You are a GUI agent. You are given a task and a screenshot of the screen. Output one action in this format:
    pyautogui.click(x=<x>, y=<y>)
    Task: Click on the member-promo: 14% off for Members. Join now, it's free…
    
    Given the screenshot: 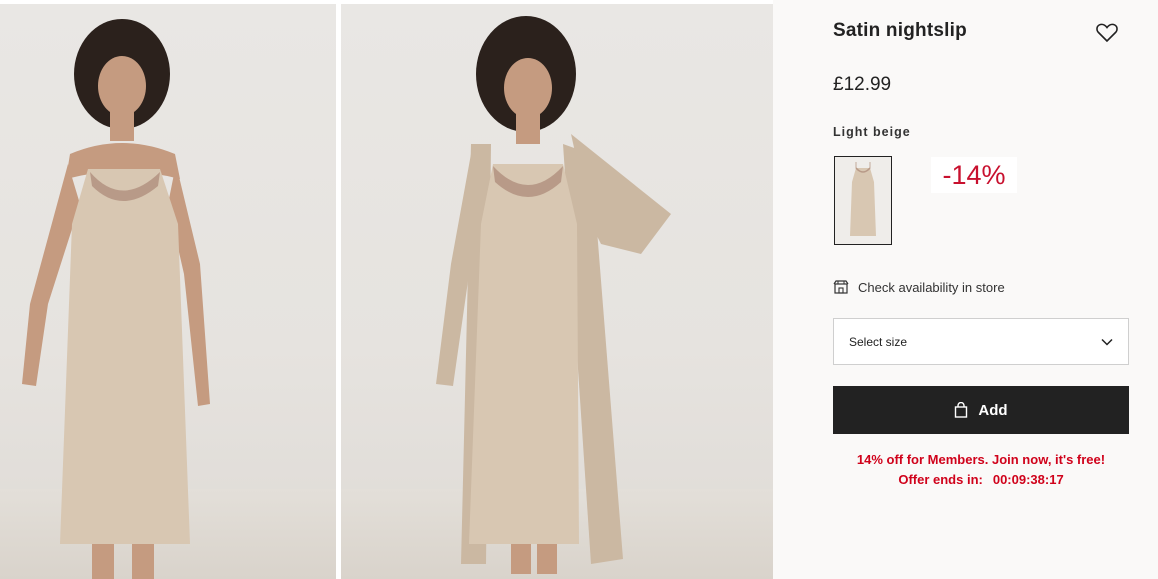 What is the action you would take?
    pyautogui.click(x=981, y=470)
    